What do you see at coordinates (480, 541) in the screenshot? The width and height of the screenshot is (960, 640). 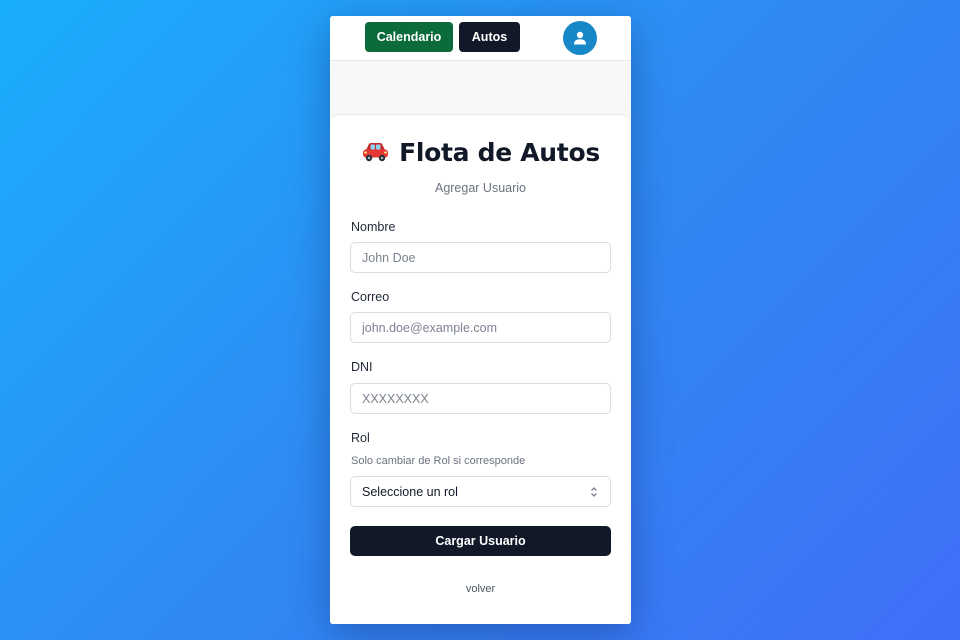 I see `cargar-usuario-button: Cargar Usuario` at bounding box center [480, 541].